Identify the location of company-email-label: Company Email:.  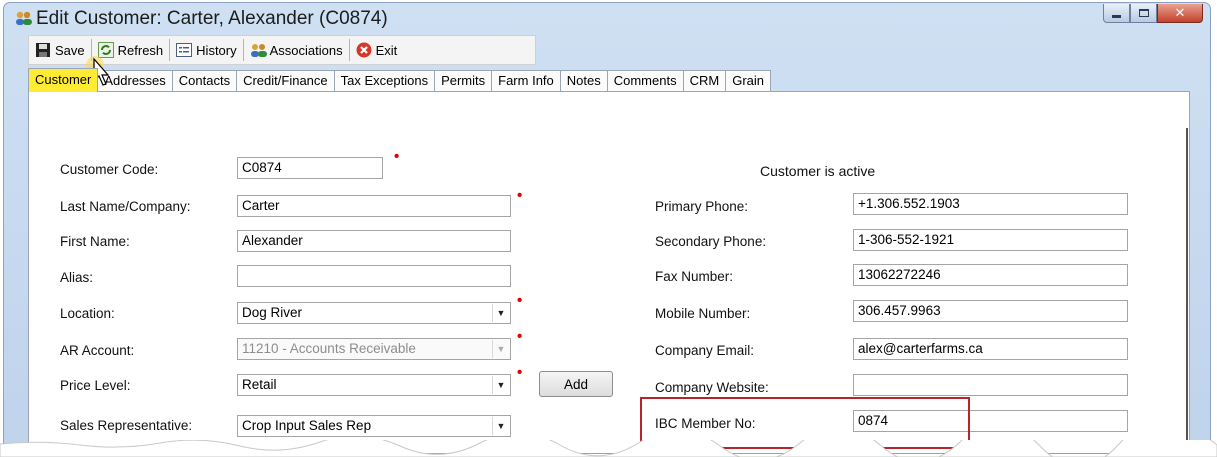
(705, 350).